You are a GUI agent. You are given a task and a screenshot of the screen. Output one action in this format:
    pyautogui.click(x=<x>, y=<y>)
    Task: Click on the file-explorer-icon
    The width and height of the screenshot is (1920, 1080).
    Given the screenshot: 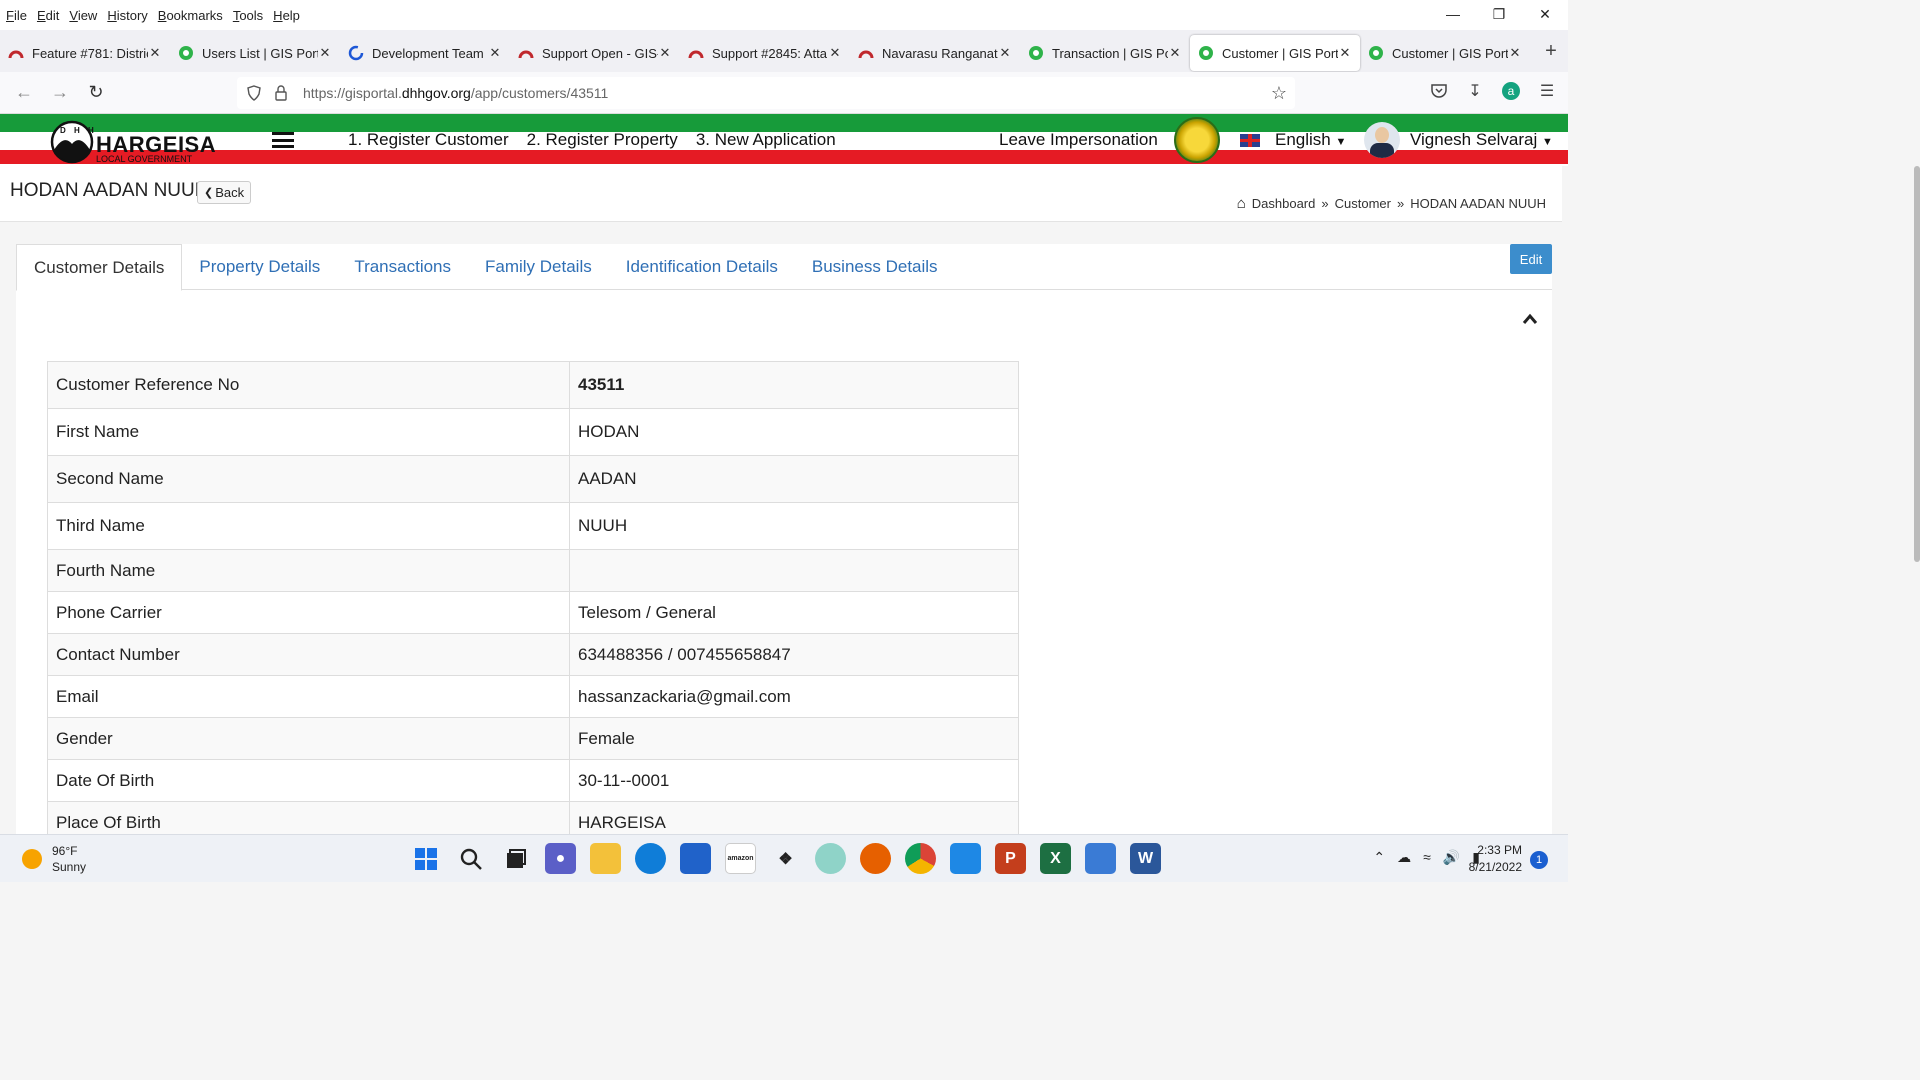 What is the action you would take?
    pyautogui.click(x=605, y=858)
    